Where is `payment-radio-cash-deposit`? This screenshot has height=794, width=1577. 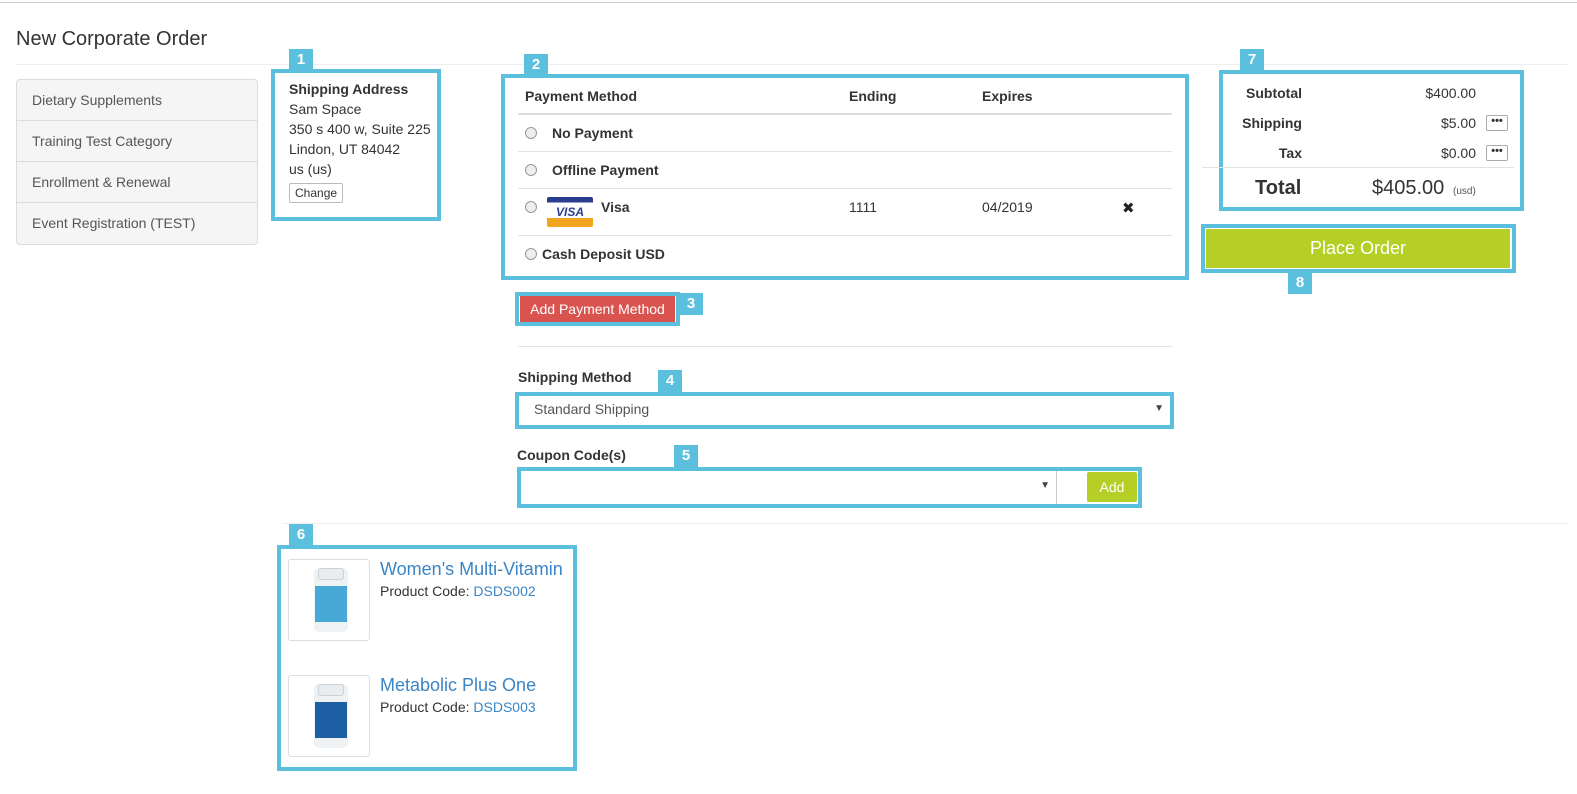 payment-radio-cash-deposit is located at coordinates (531, 254).